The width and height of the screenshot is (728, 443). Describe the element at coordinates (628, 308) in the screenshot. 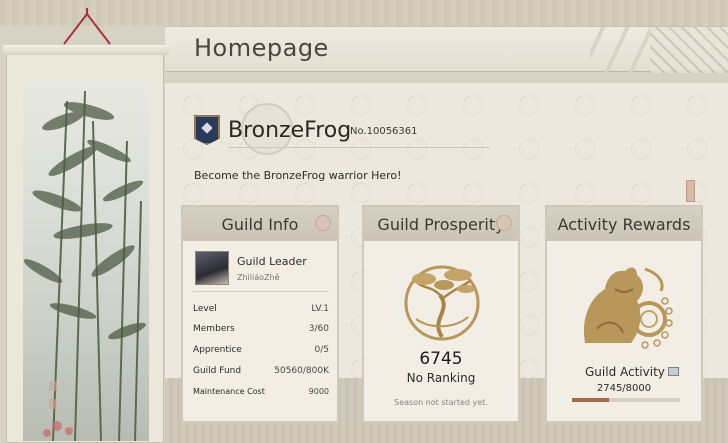

I see `golden-beast-icon` at that location.